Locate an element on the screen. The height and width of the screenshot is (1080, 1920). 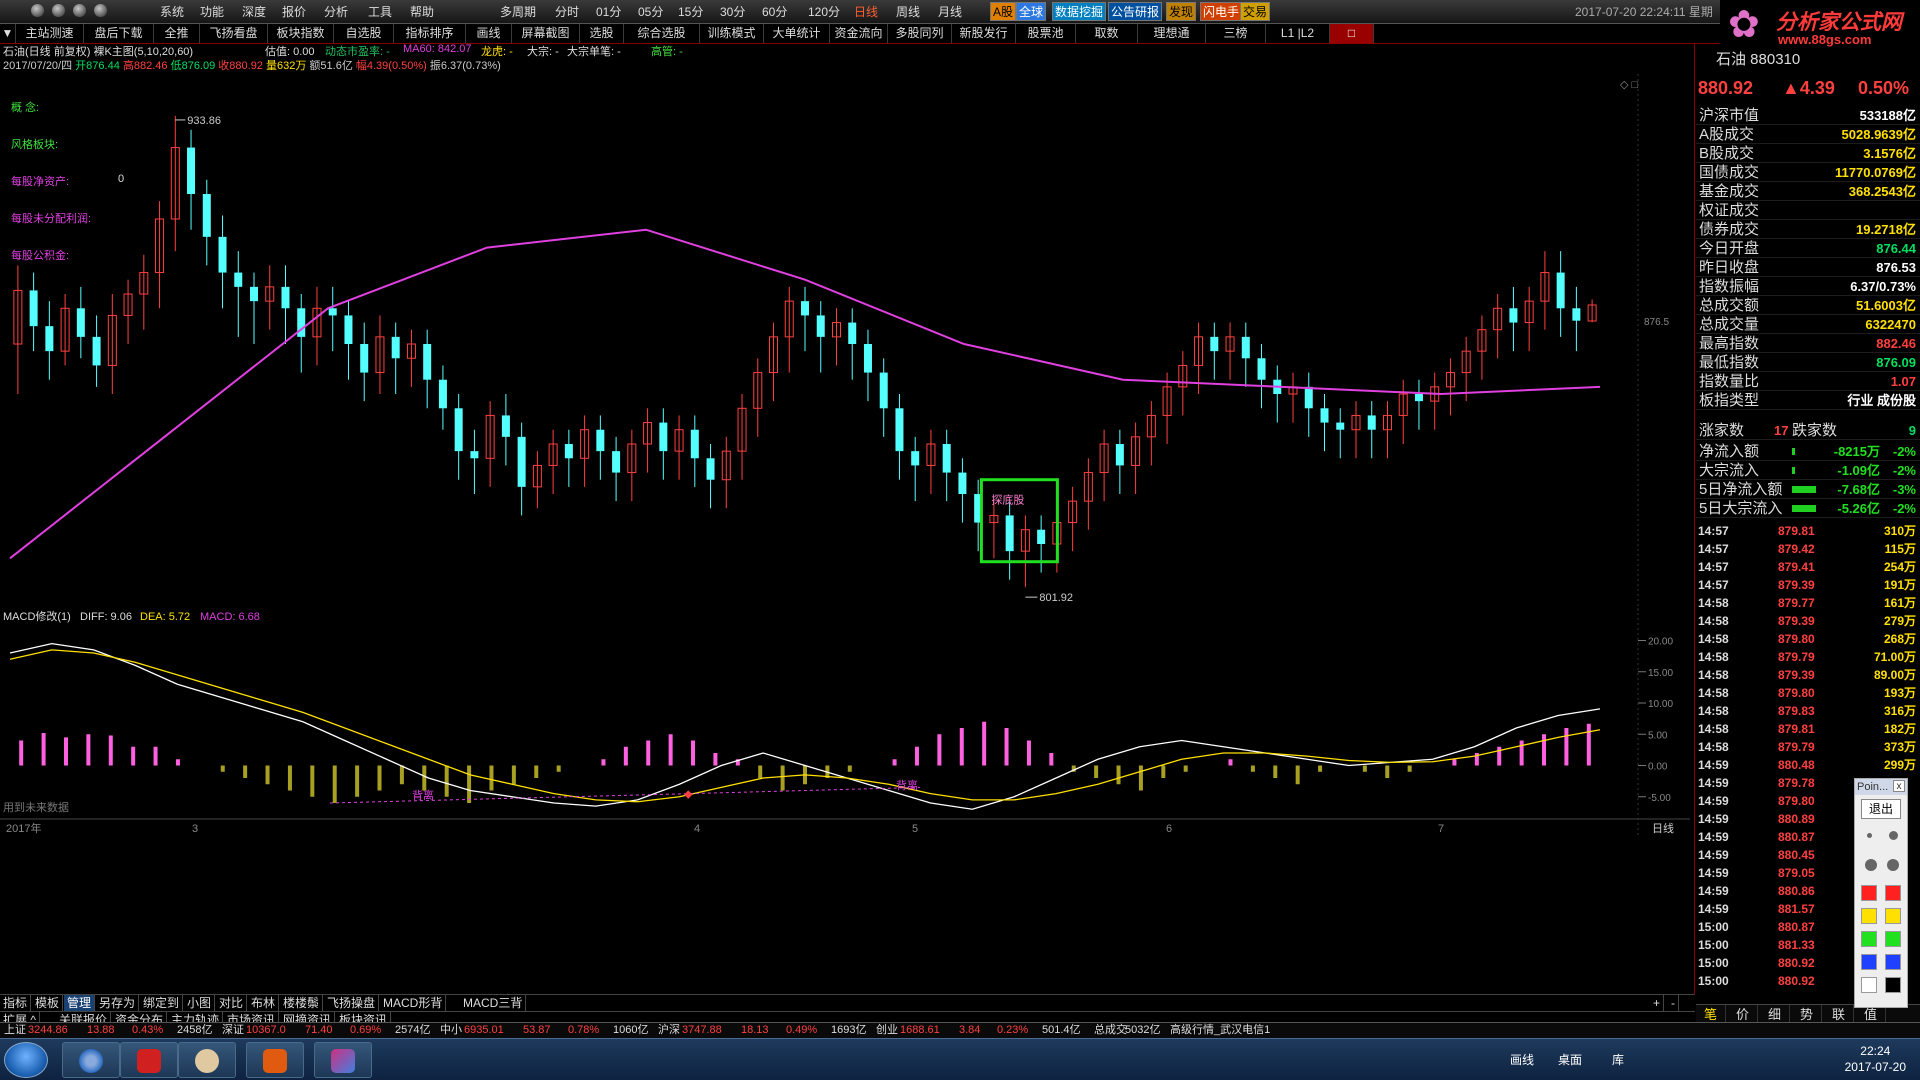
toolbar-button-18: 取数 is located at coordinates (1107, 33).